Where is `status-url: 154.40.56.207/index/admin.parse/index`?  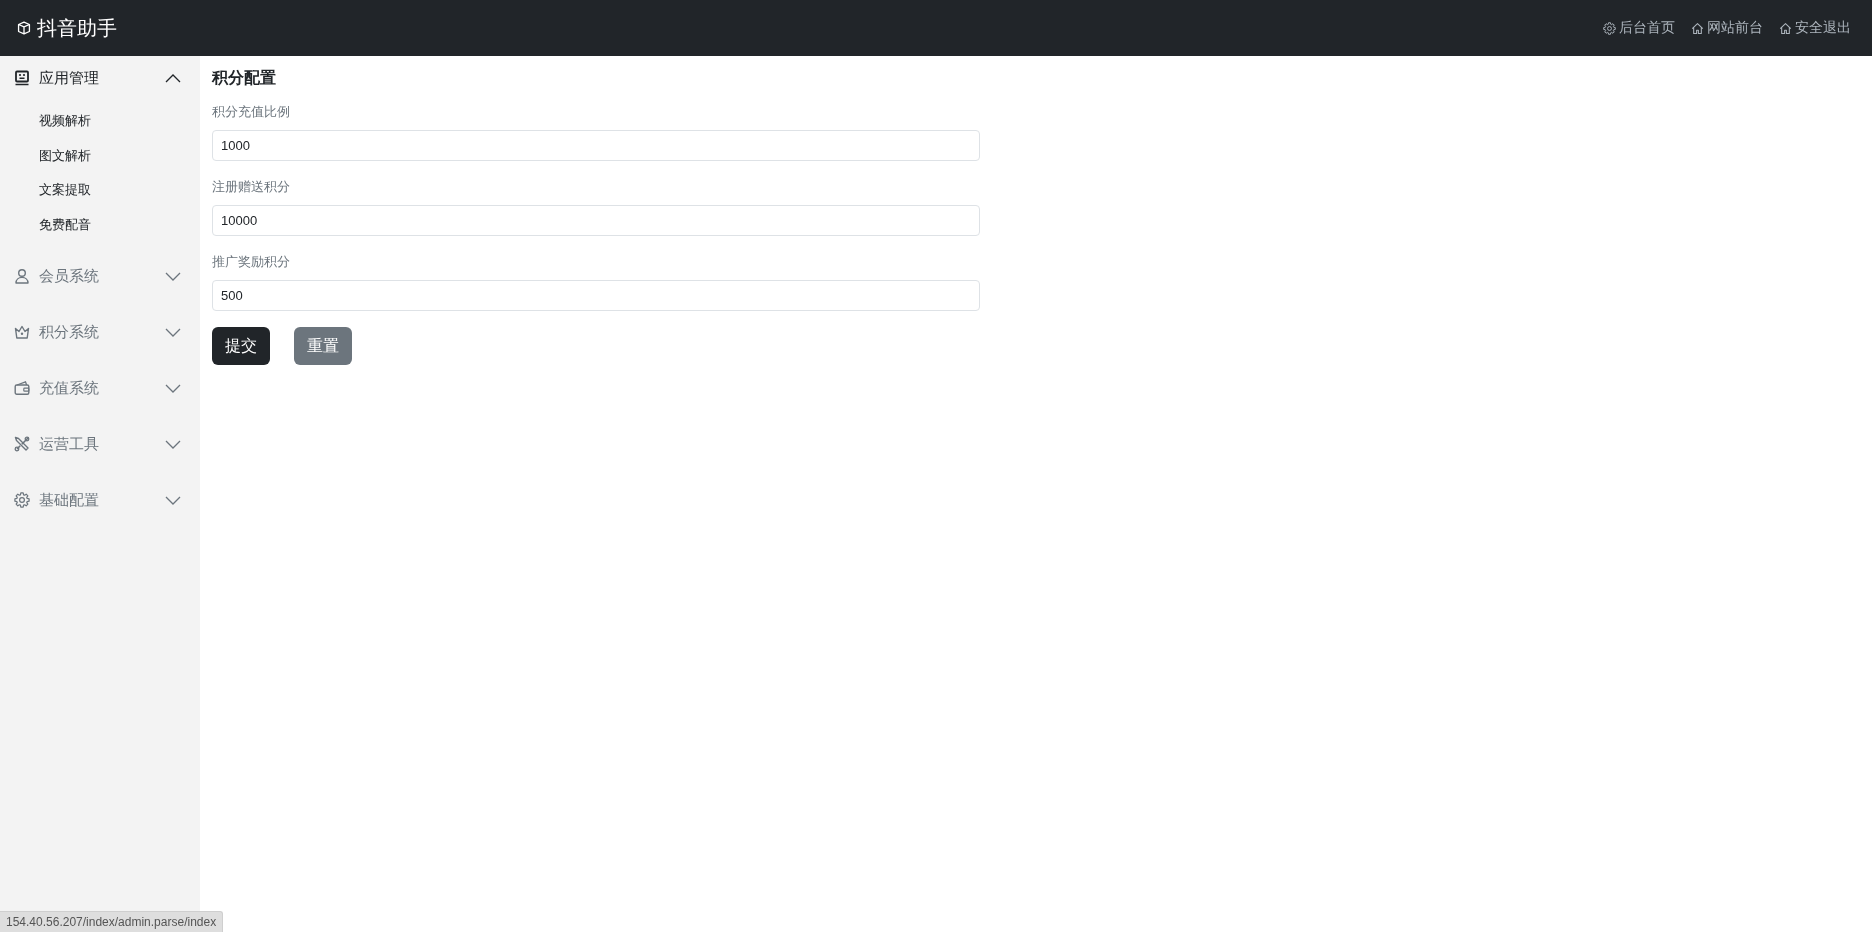
status-url: 154.40.56.207/index/admin.parse/index is located at coordinates (112, 921).